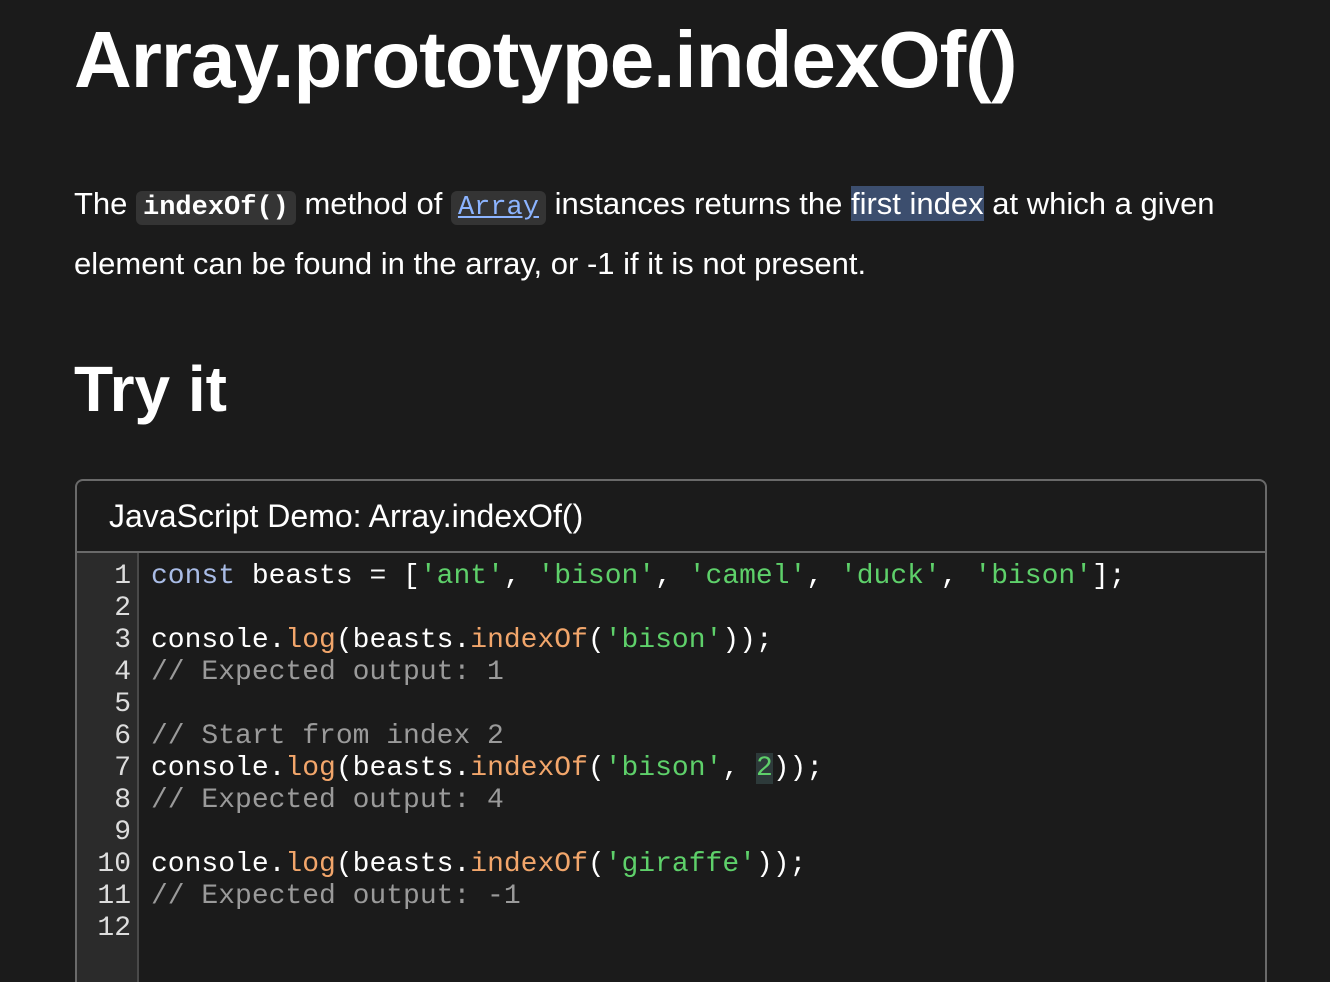  What do you see at coordinates (545, 59) in the screenshot?
I see `page-title: Array.prototype.indexOf()` at bounding box center [545, 59].